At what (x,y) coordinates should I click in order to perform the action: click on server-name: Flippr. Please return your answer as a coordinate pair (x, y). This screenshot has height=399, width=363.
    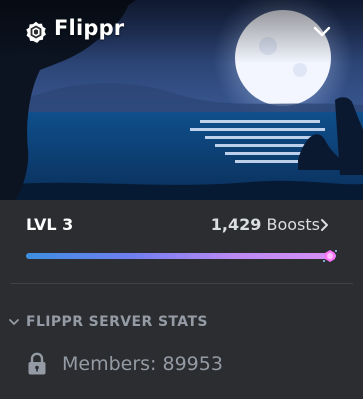
    Looking at the image, I should click on (89, 28).